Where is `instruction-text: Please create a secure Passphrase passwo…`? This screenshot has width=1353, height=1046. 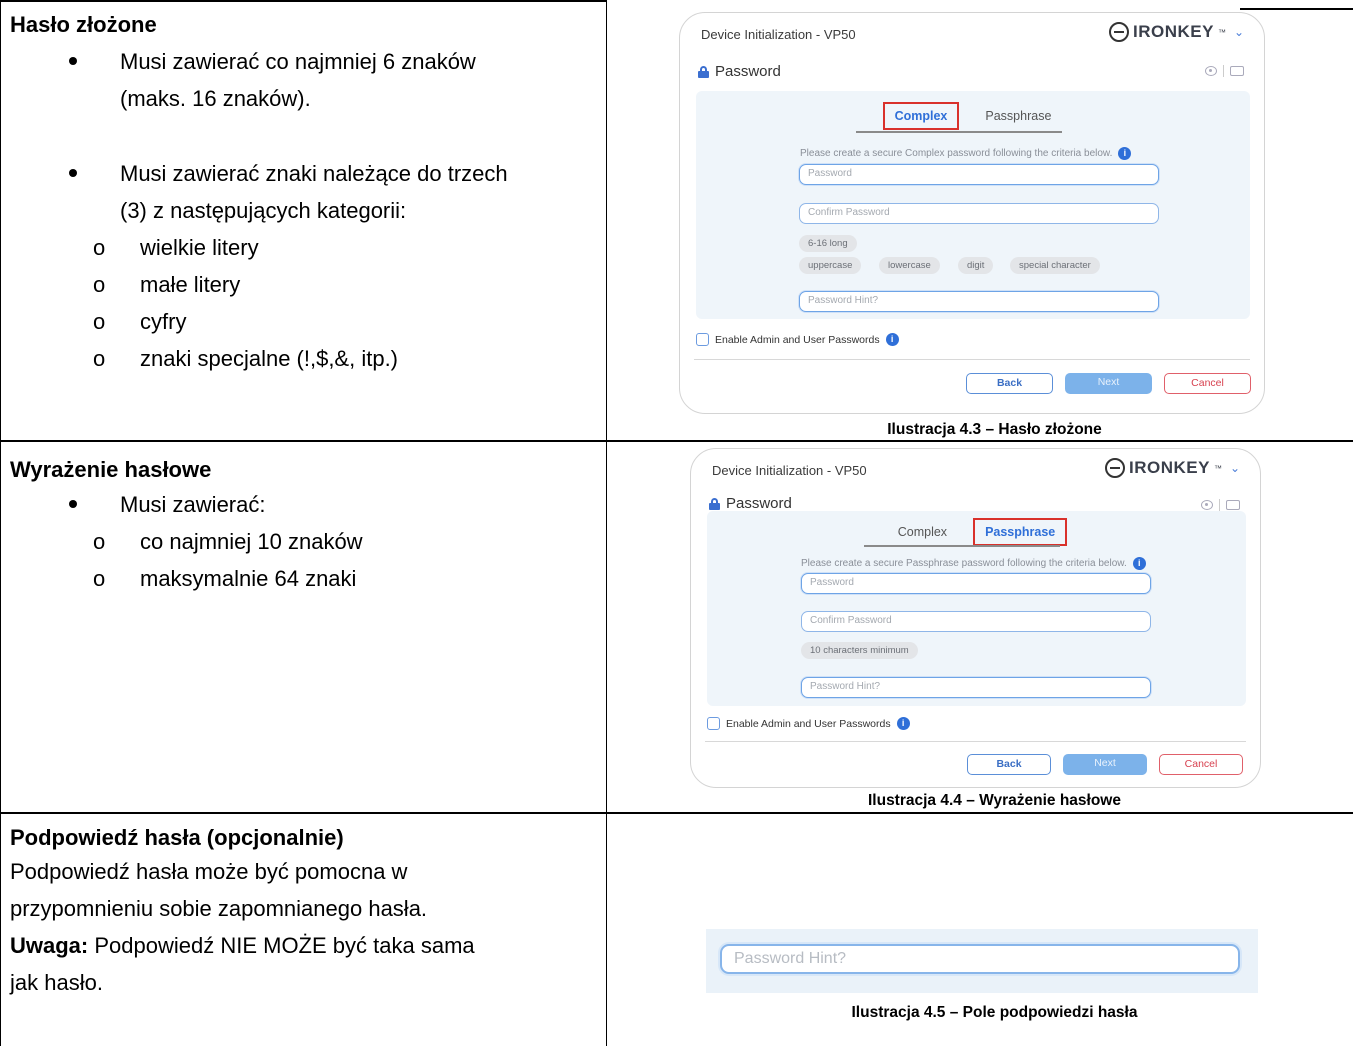
instruction-text: Please create a secure Passphrase passwo… is located at coordinates (973, 563).